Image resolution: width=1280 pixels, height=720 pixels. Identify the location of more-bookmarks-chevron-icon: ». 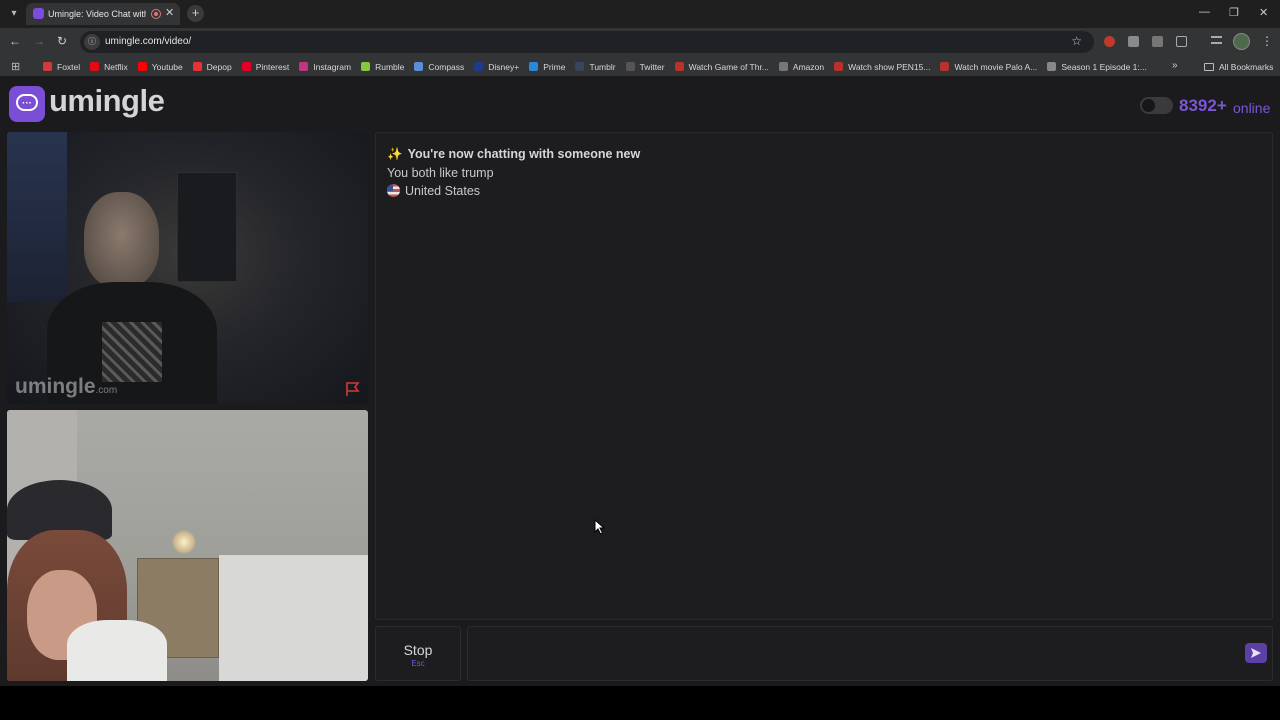
(1175, 65).